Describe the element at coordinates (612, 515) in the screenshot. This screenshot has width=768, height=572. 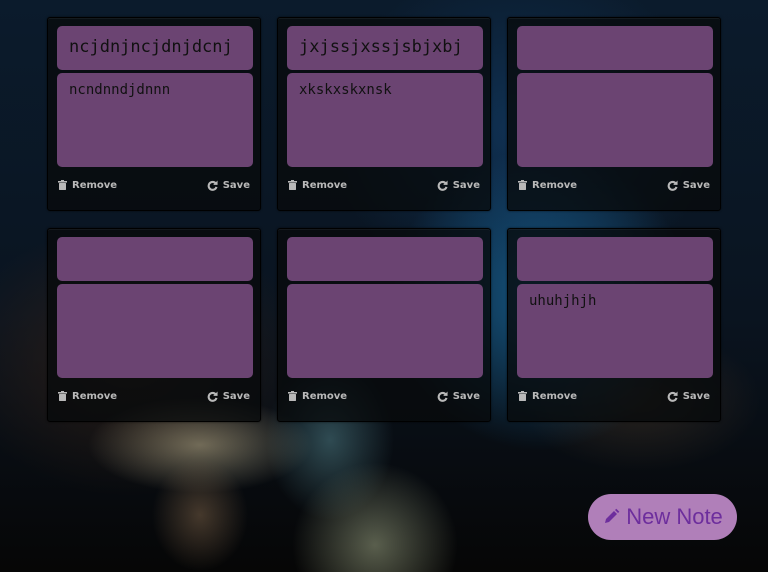
I see `pencil-icon` at that location.